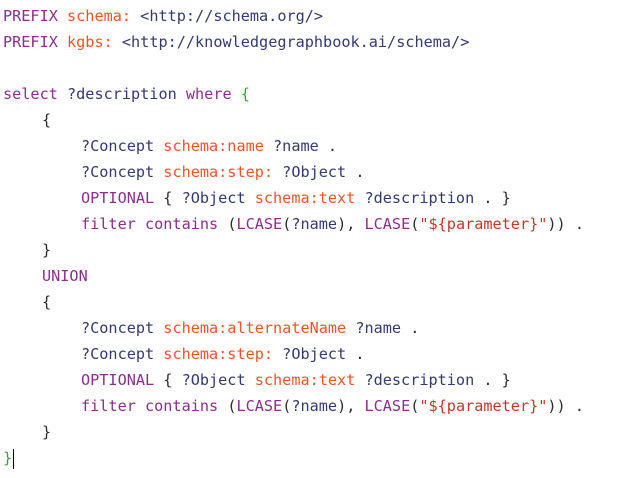 Image resolution: width=623 pixels, height=478 pixels. Describe the element at coordinates (104, 16) in the screenshot. I see `code-token: schema:` at that location.